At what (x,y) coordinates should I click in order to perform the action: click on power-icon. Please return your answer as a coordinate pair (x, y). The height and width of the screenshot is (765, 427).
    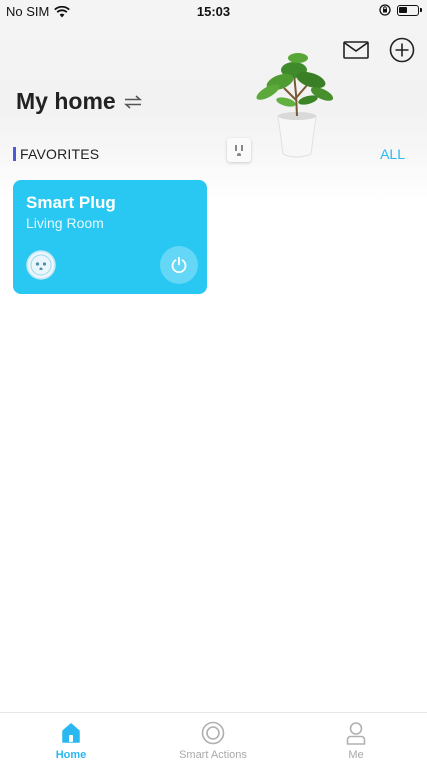
    Looking at the image, I should click on (179, 265).